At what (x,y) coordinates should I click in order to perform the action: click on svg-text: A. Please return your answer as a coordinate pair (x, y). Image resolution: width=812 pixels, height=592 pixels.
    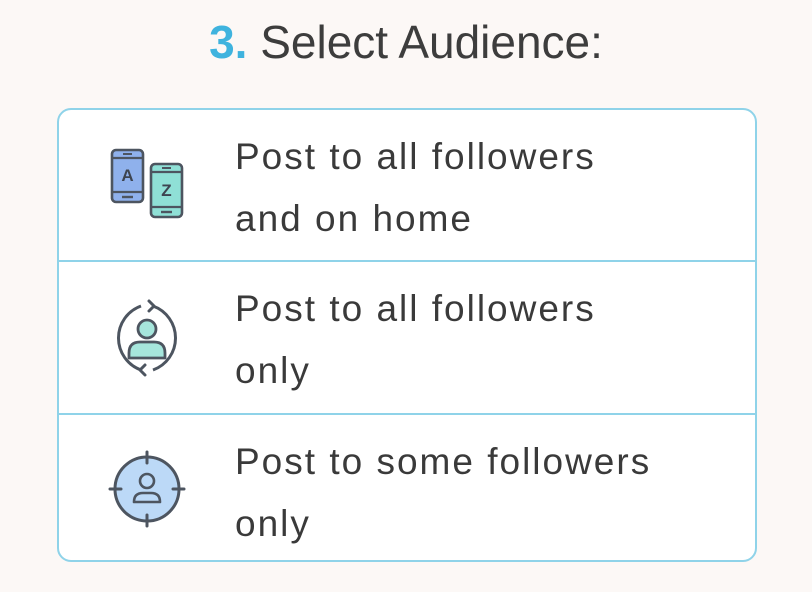
    Looking at the image, I should click on (127, 175).